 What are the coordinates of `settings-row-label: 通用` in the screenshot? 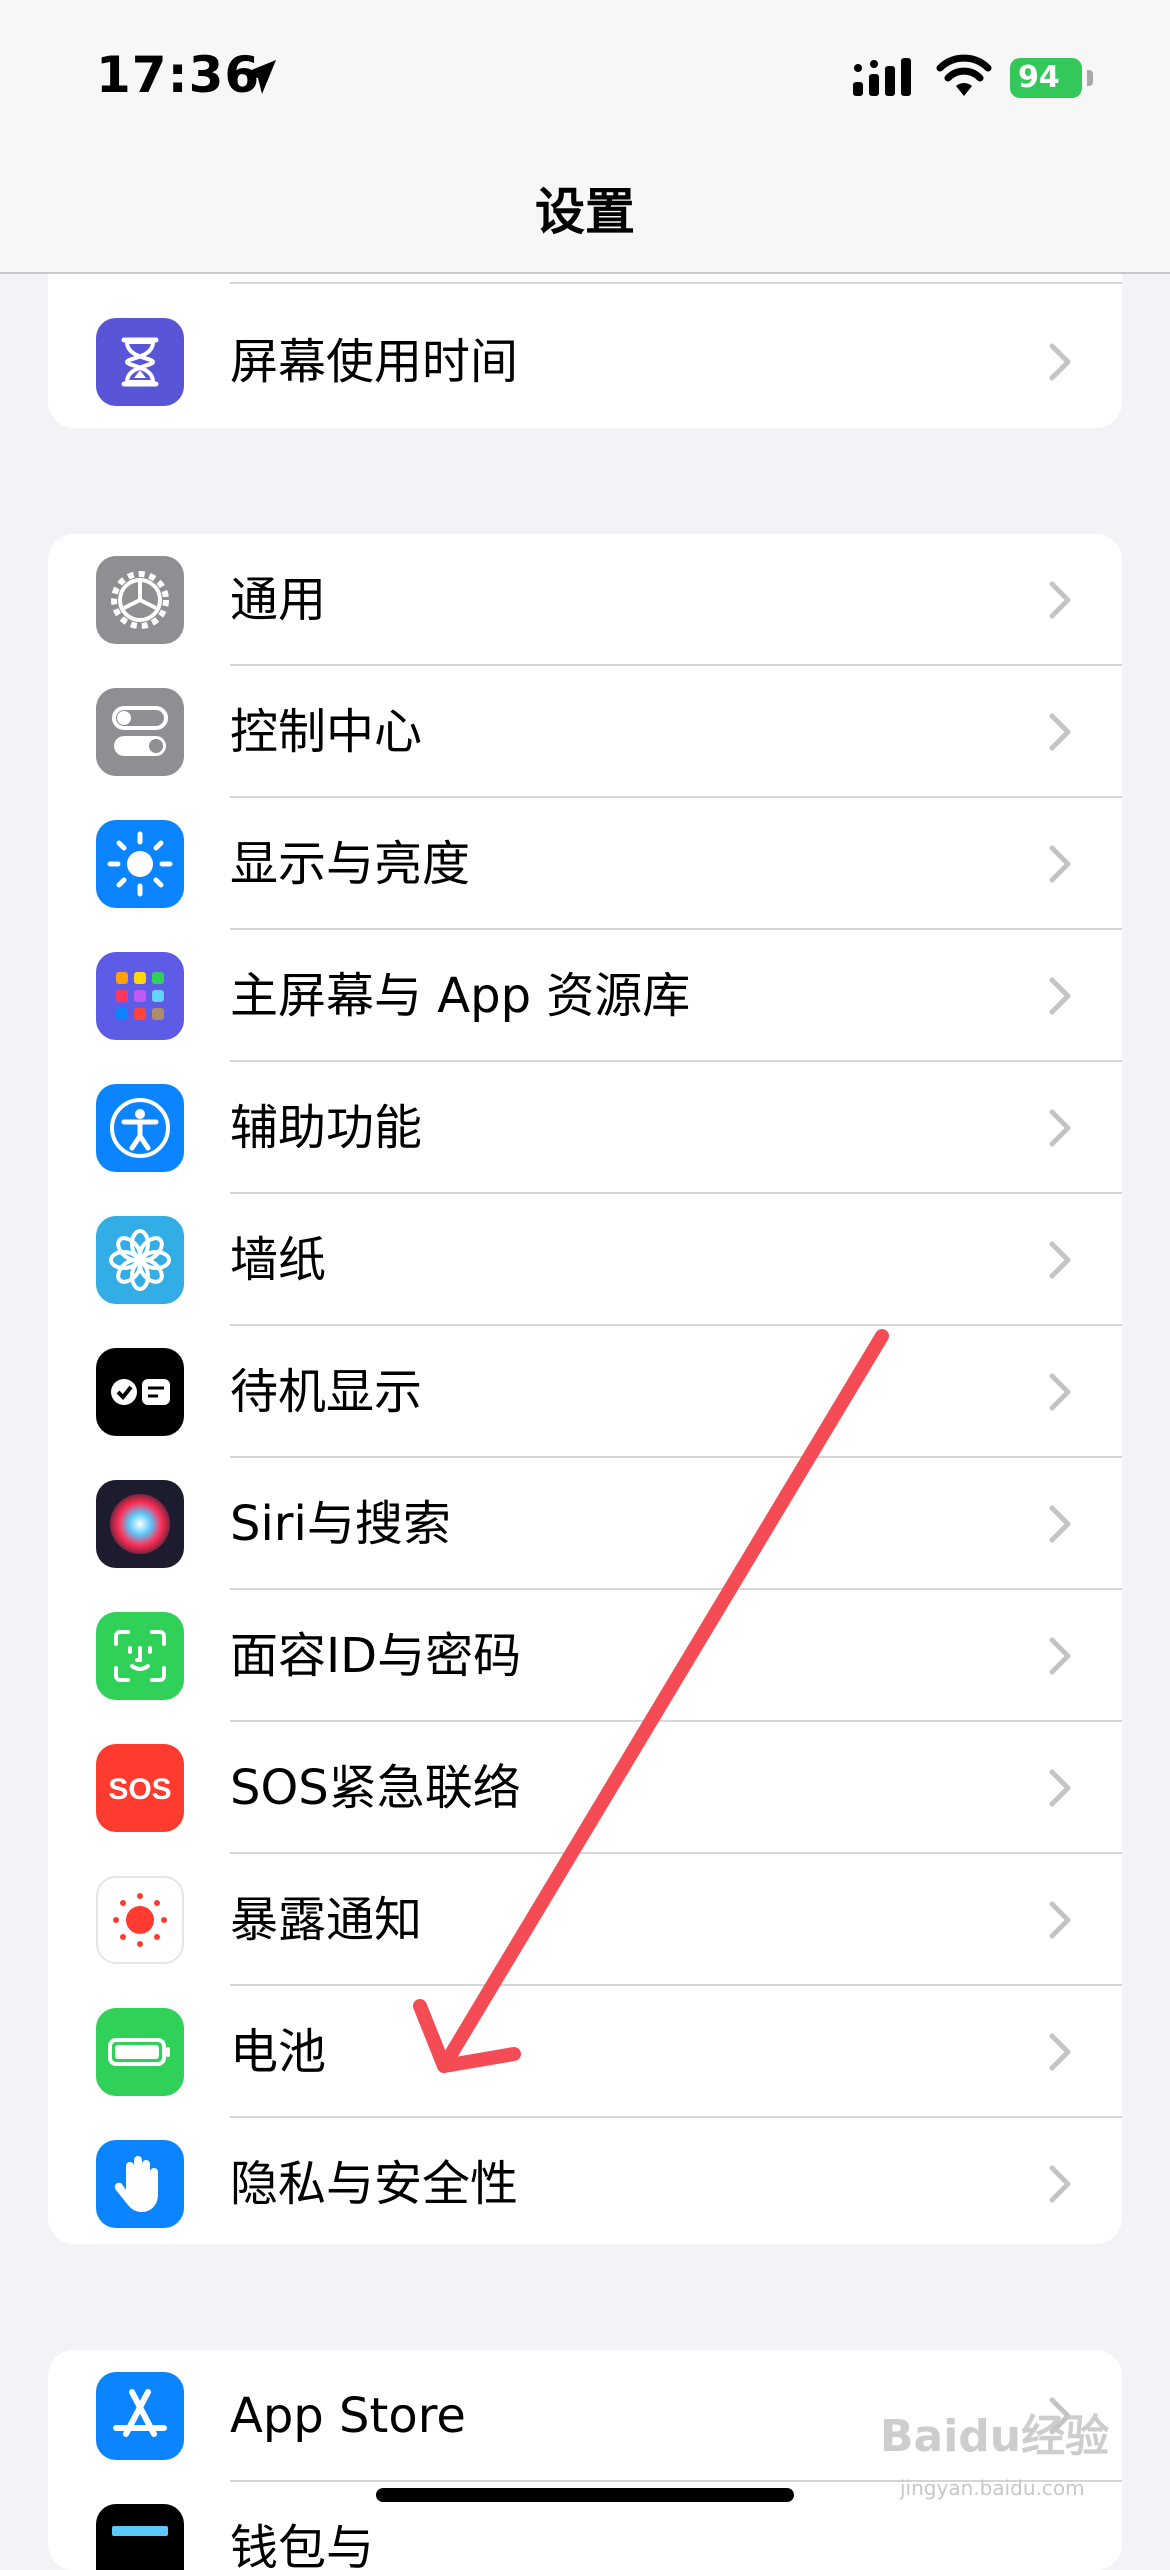 It's located at (278, 600).